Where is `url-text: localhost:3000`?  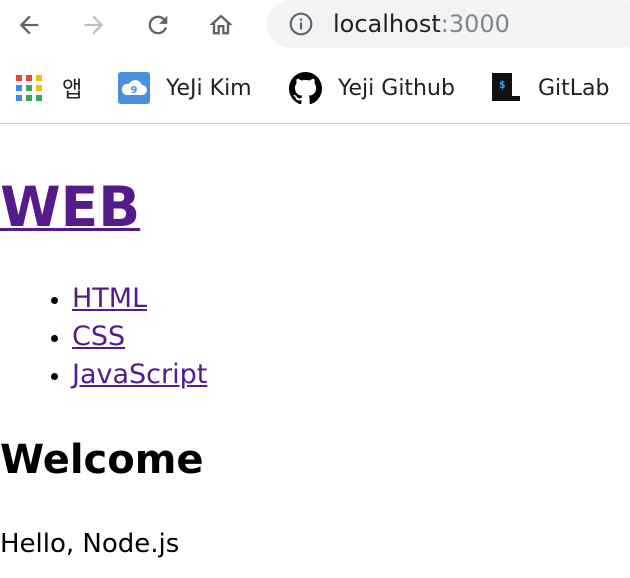 url-text: localhost:3000 is located at coordinates (421, 24).